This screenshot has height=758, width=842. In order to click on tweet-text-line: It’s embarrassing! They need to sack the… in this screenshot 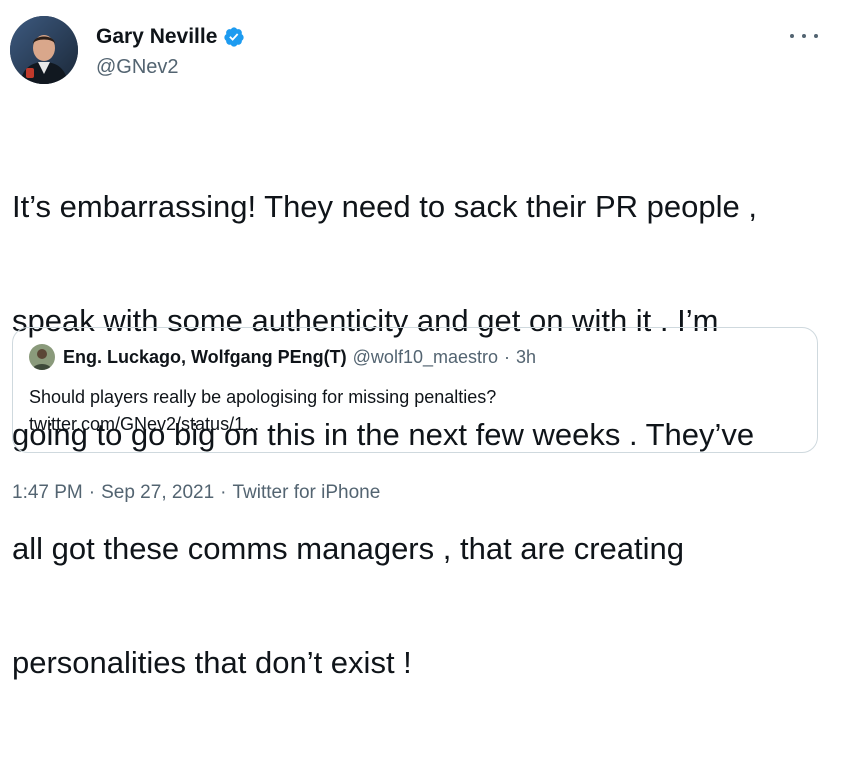, I will do `click(384, 206)`.